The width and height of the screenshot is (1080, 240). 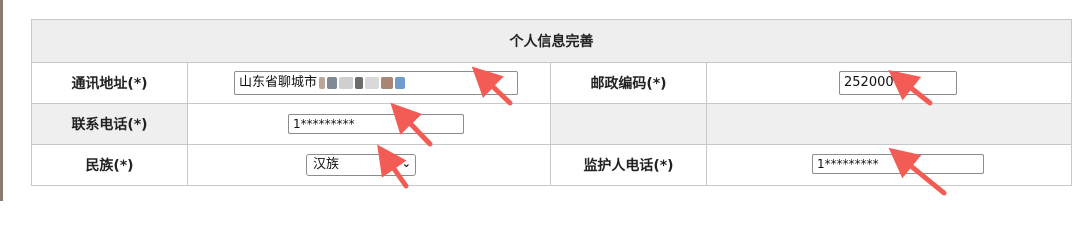 I want to click on ethnicity-select: 汉族 ⌄, so click(x=361, y=165).